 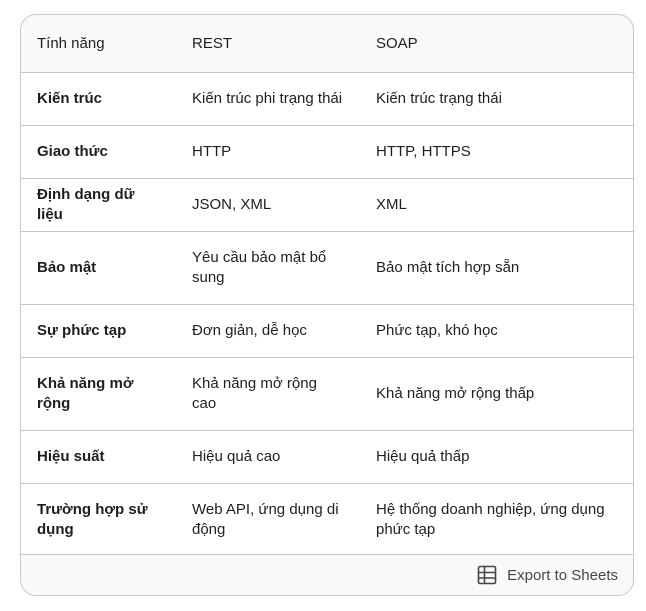 What do you see at coordinates (70, 98) in the screenshot?
I see `row-feature: Kiến trúc` at bounding box center [70, 98].